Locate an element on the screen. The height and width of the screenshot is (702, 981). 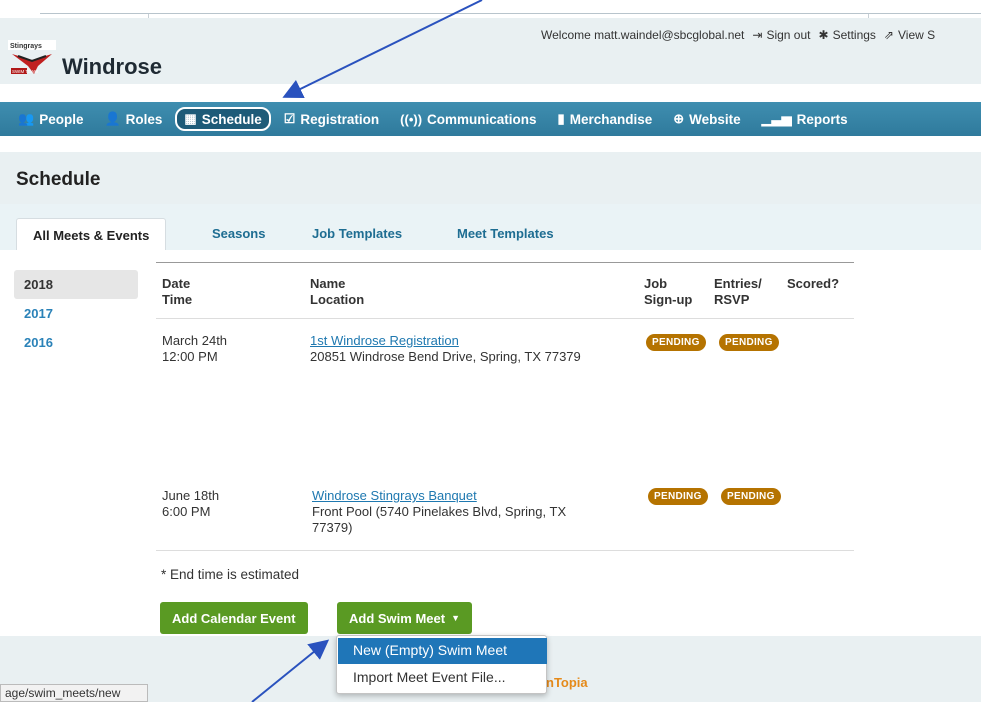
nav-label: Reports is located at coordinates (822, 119).